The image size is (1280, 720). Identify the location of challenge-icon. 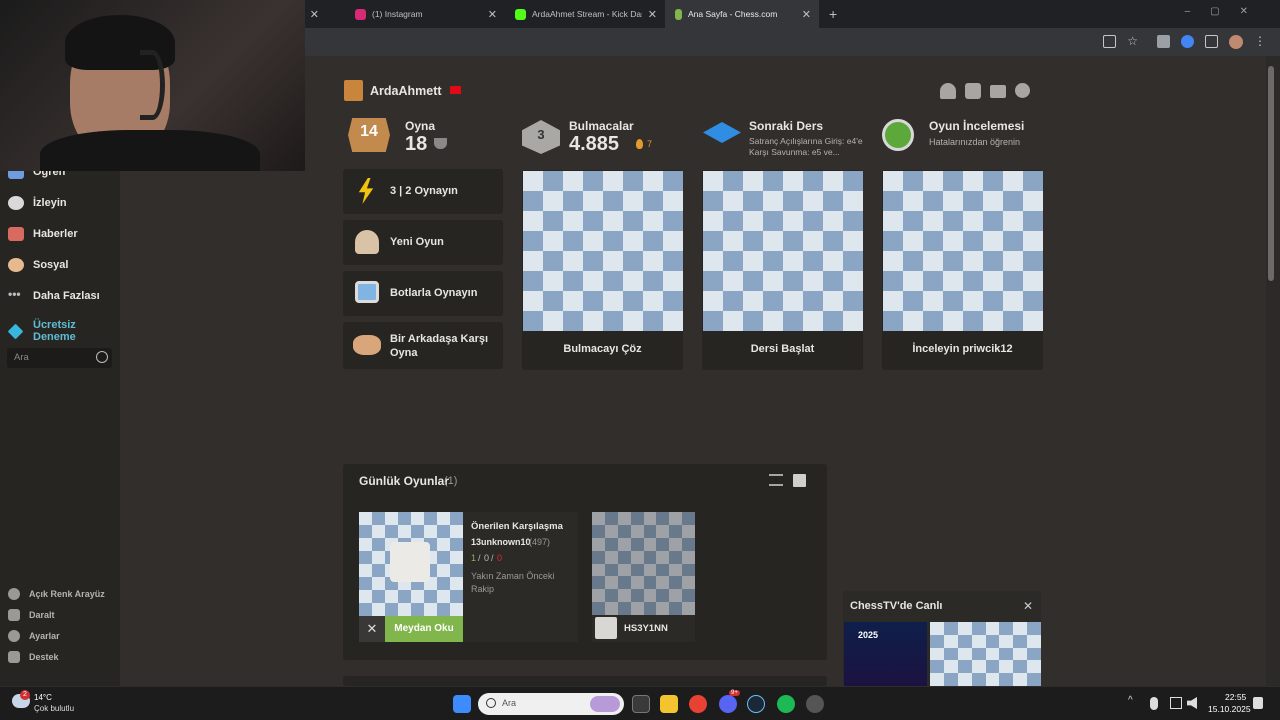
(973, 91).